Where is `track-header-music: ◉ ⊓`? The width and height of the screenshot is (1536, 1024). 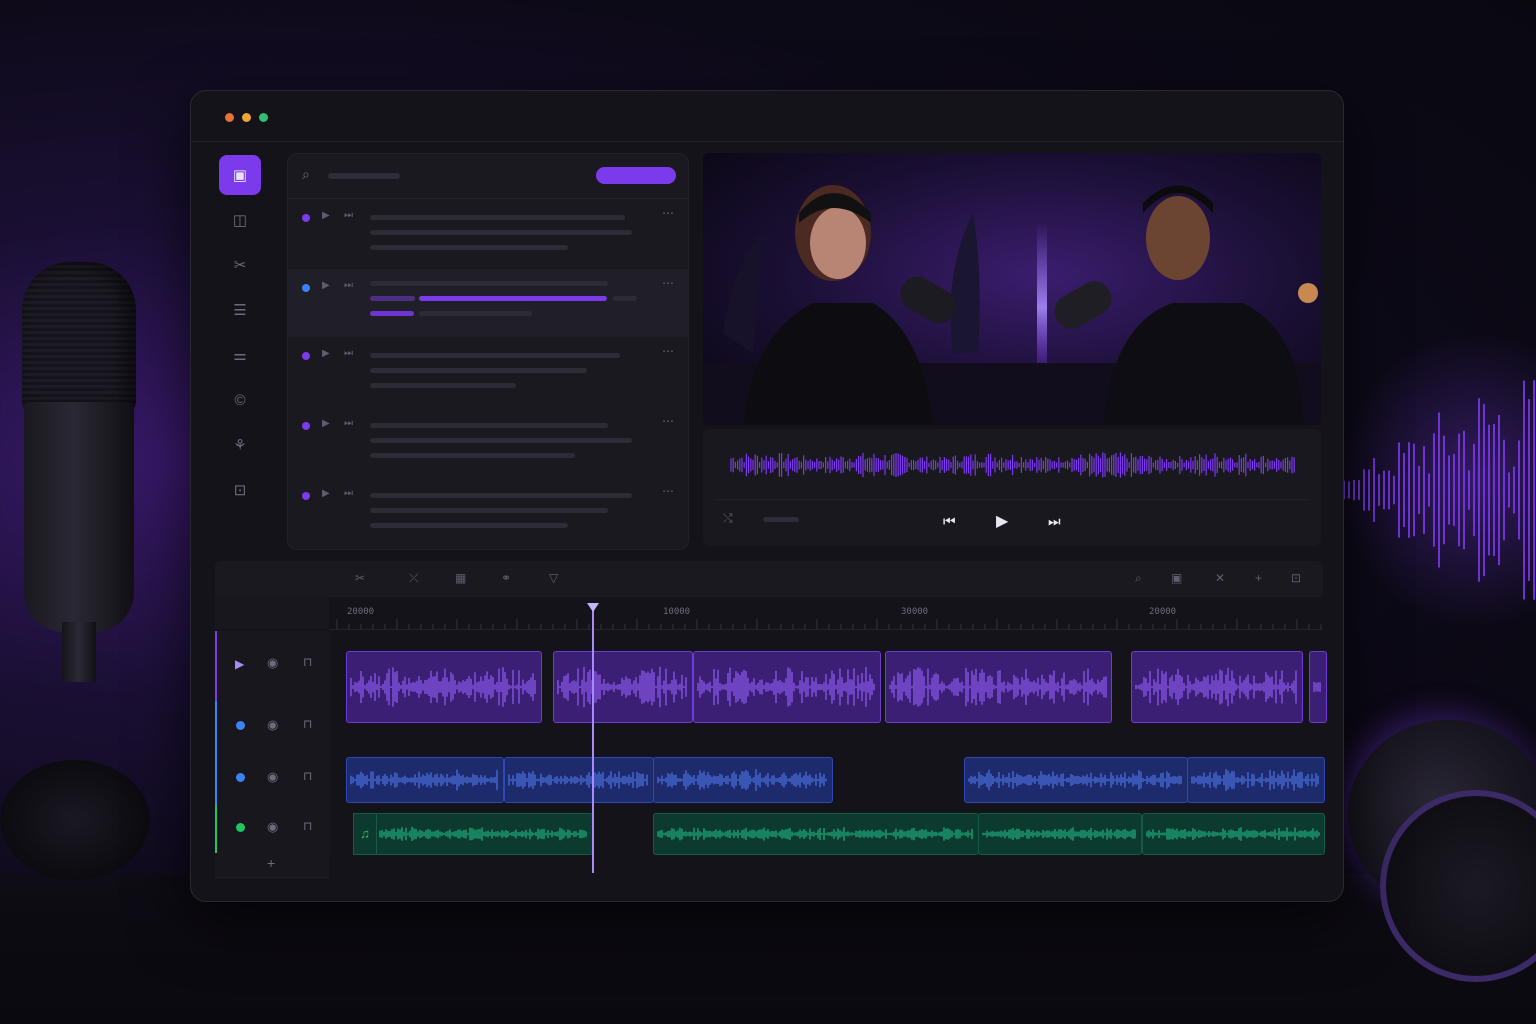 track-header-music: ◉ ⊓ is located at coordinates (273, 829).